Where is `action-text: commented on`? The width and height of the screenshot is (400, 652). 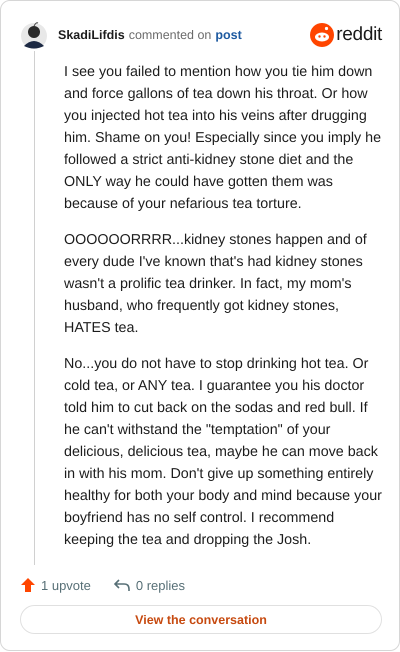 action-text: commented on is located at coordinates (170, 35).